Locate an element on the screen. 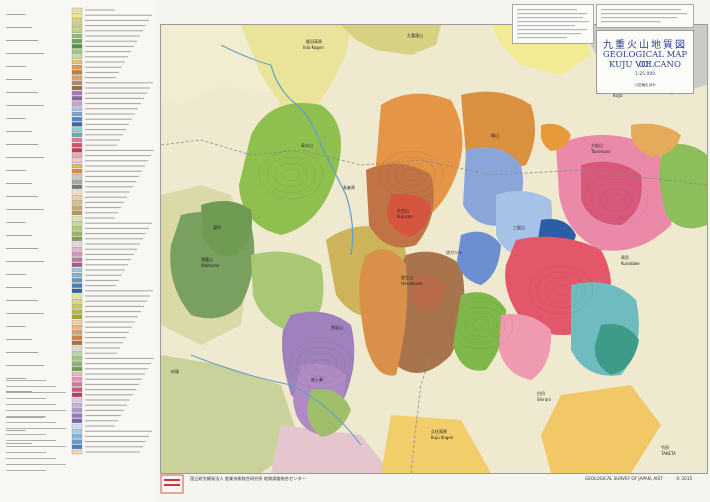  map-title-en-line2: KUJU VOLCANO is located at coordinates (645, 65).